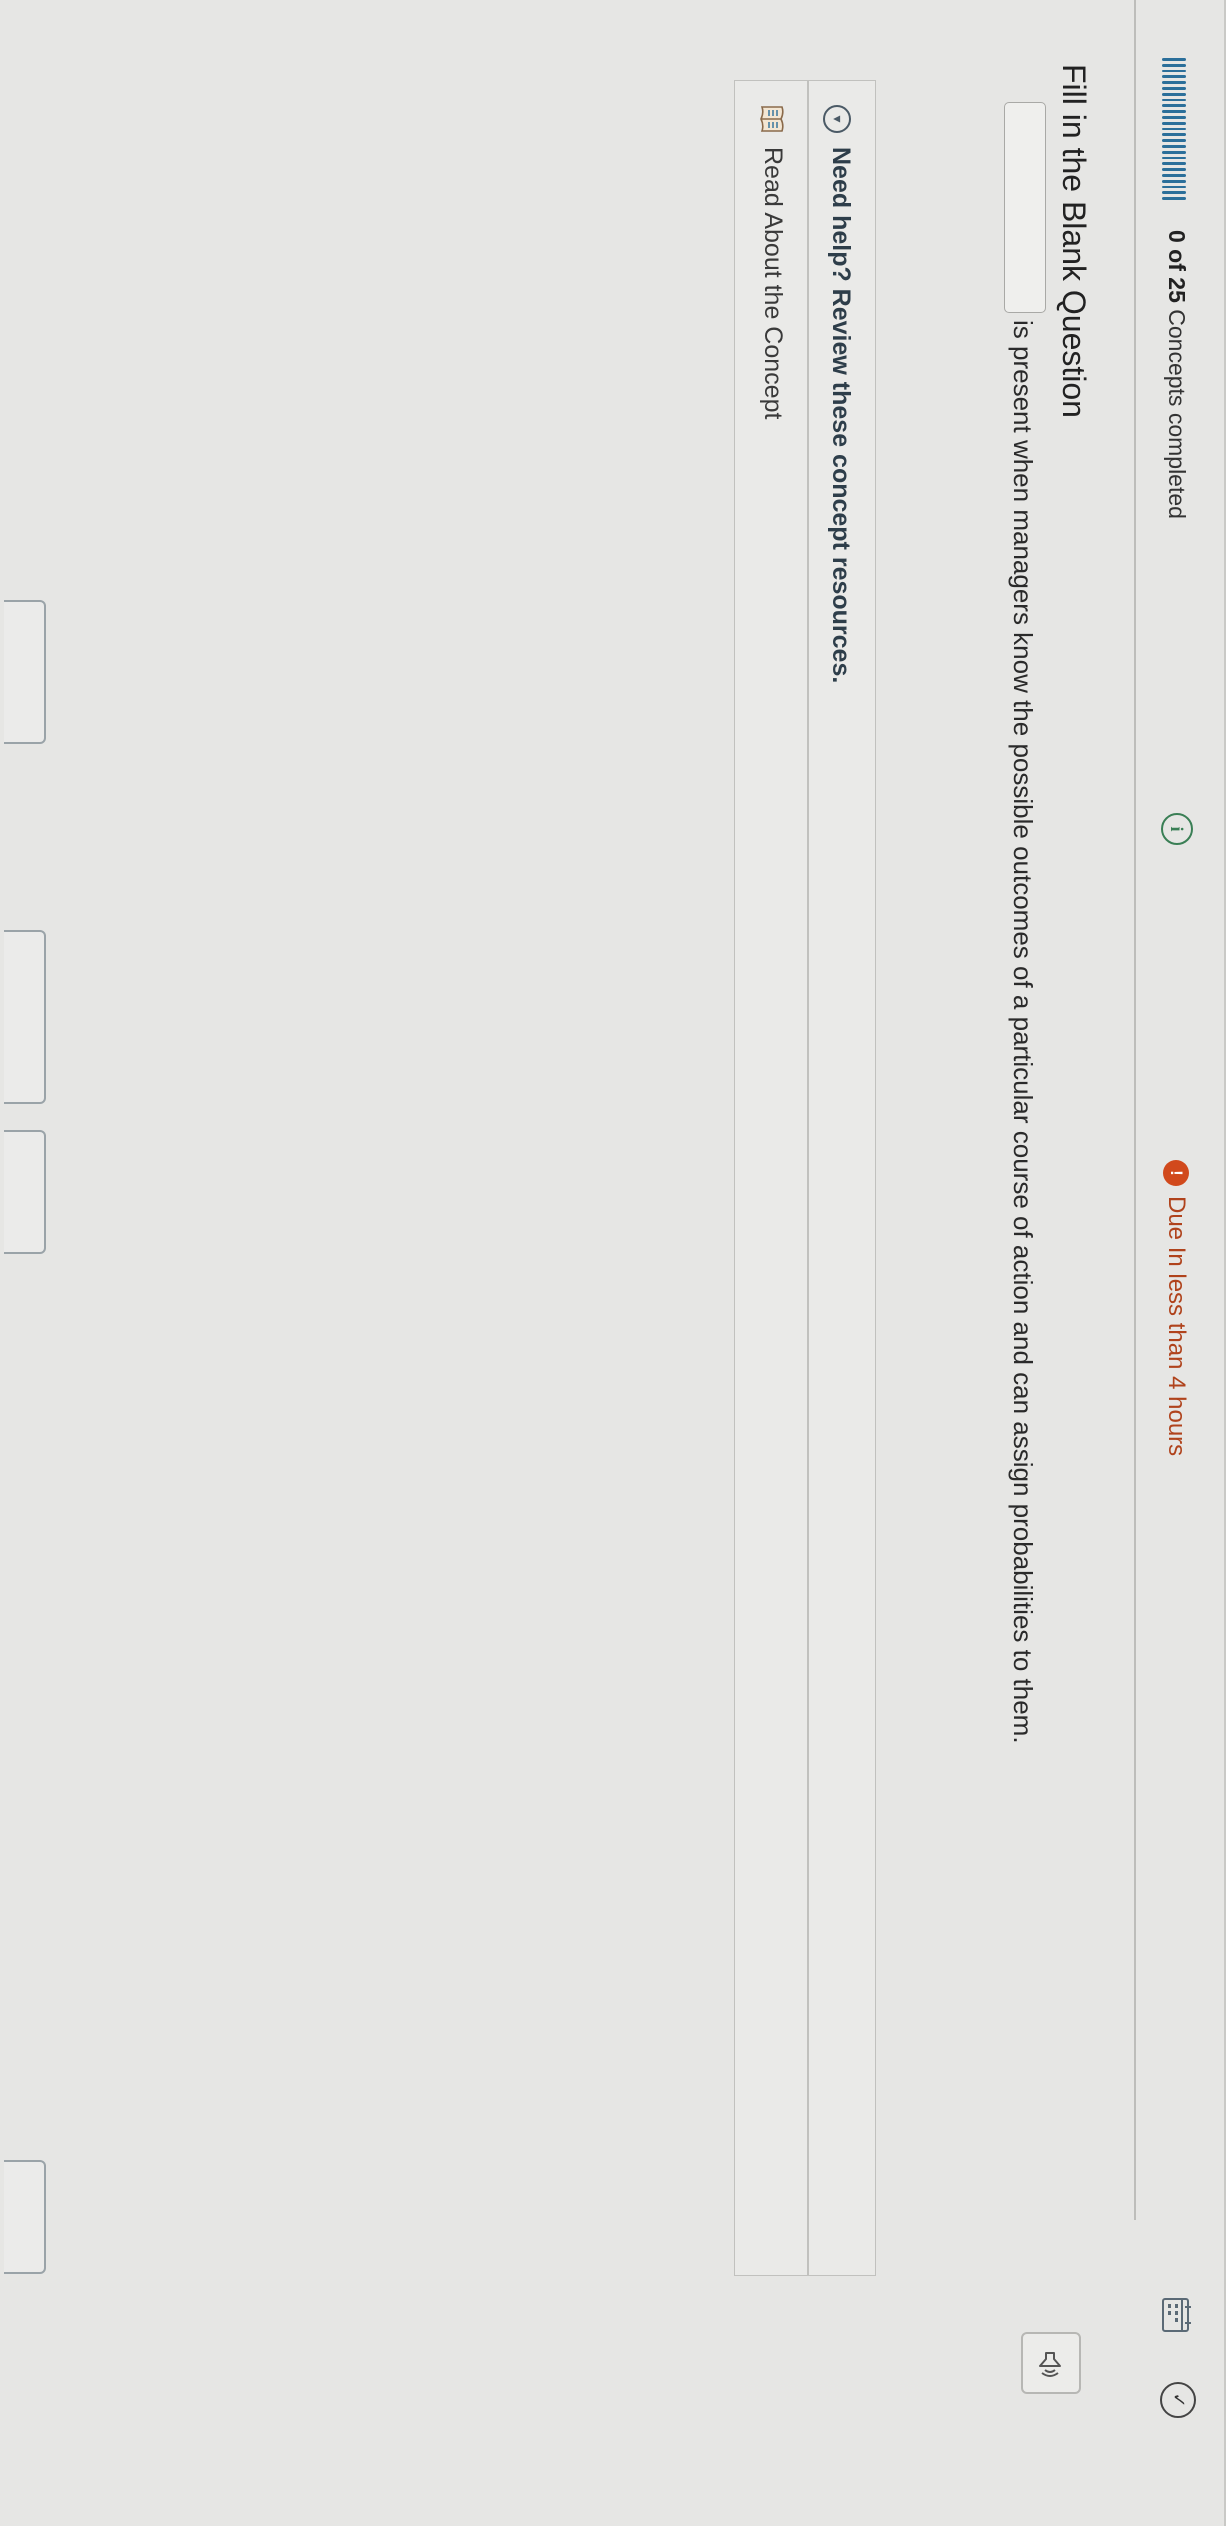 Image resolution: width=1226 pixels, height=2526 pixels. Describe the element at coordinates (1177, 414) in the screenshot. I see `concepts-label: Concepts completed` at that location.